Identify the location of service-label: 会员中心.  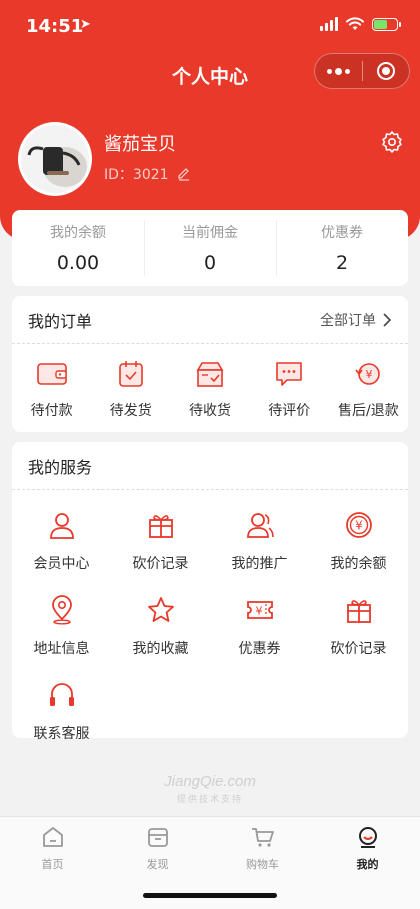
(61, 564).